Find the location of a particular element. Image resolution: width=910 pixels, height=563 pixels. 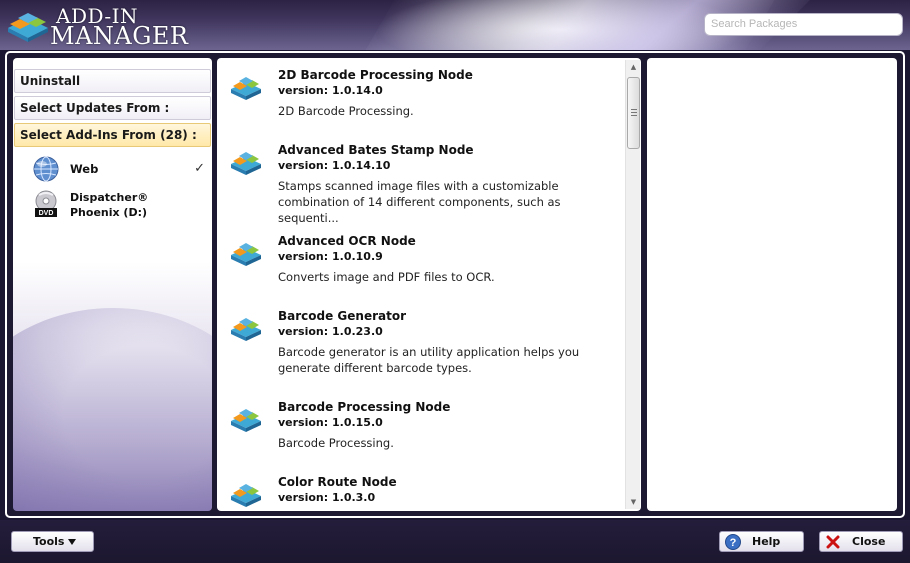

package-name: Advanced OCR Node is located at coordinates (347, 241).